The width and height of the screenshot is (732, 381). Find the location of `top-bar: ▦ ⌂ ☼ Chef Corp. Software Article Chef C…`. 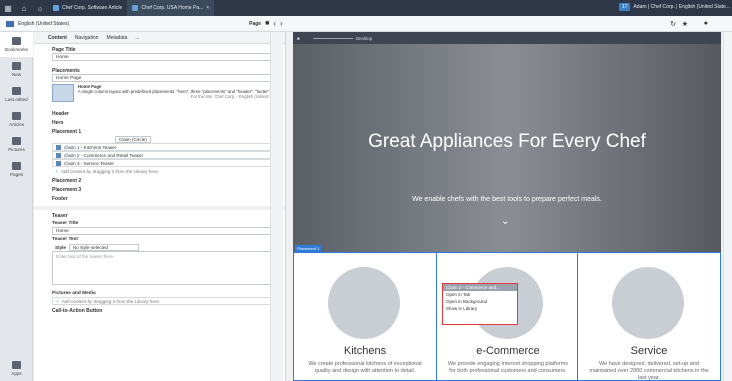

top-bar: ▦ ⌂ ☼ Chef Corp. Software Article Chef C… is located at coordinates (366, 8).